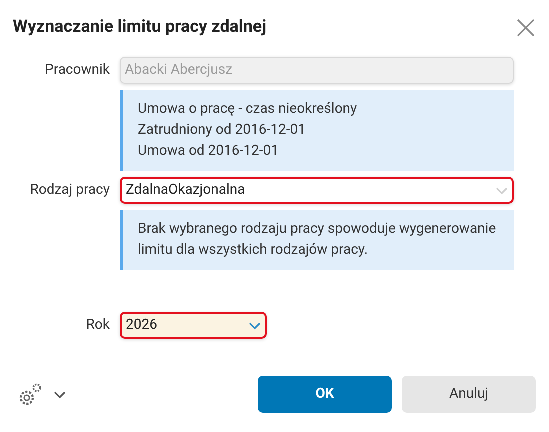  Describe the element at coordinates (77, 70) in the screenshot. I see `field-label: Pracownik` at that location.